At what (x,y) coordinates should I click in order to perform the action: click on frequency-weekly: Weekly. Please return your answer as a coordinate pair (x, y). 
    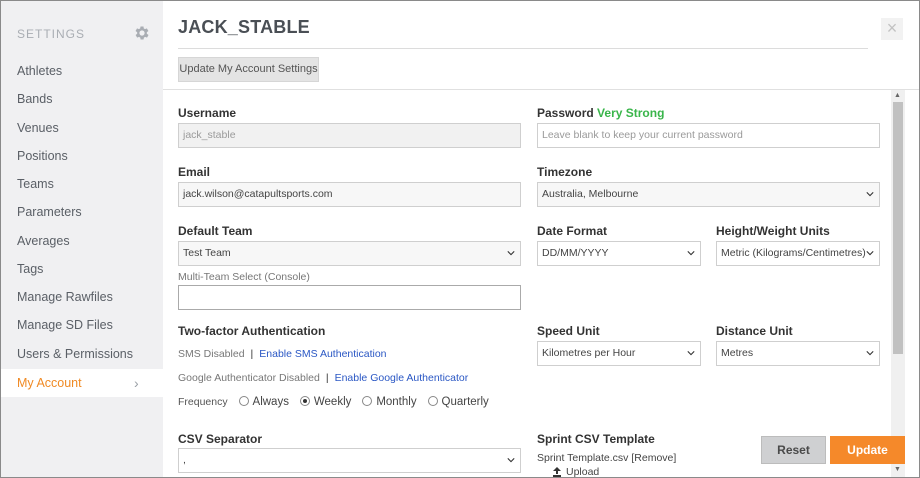
    Looking at the image, I should click on (325, 402).